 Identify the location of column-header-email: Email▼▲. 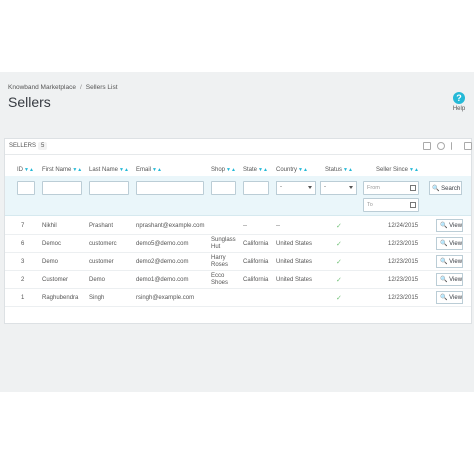
(149, 170).